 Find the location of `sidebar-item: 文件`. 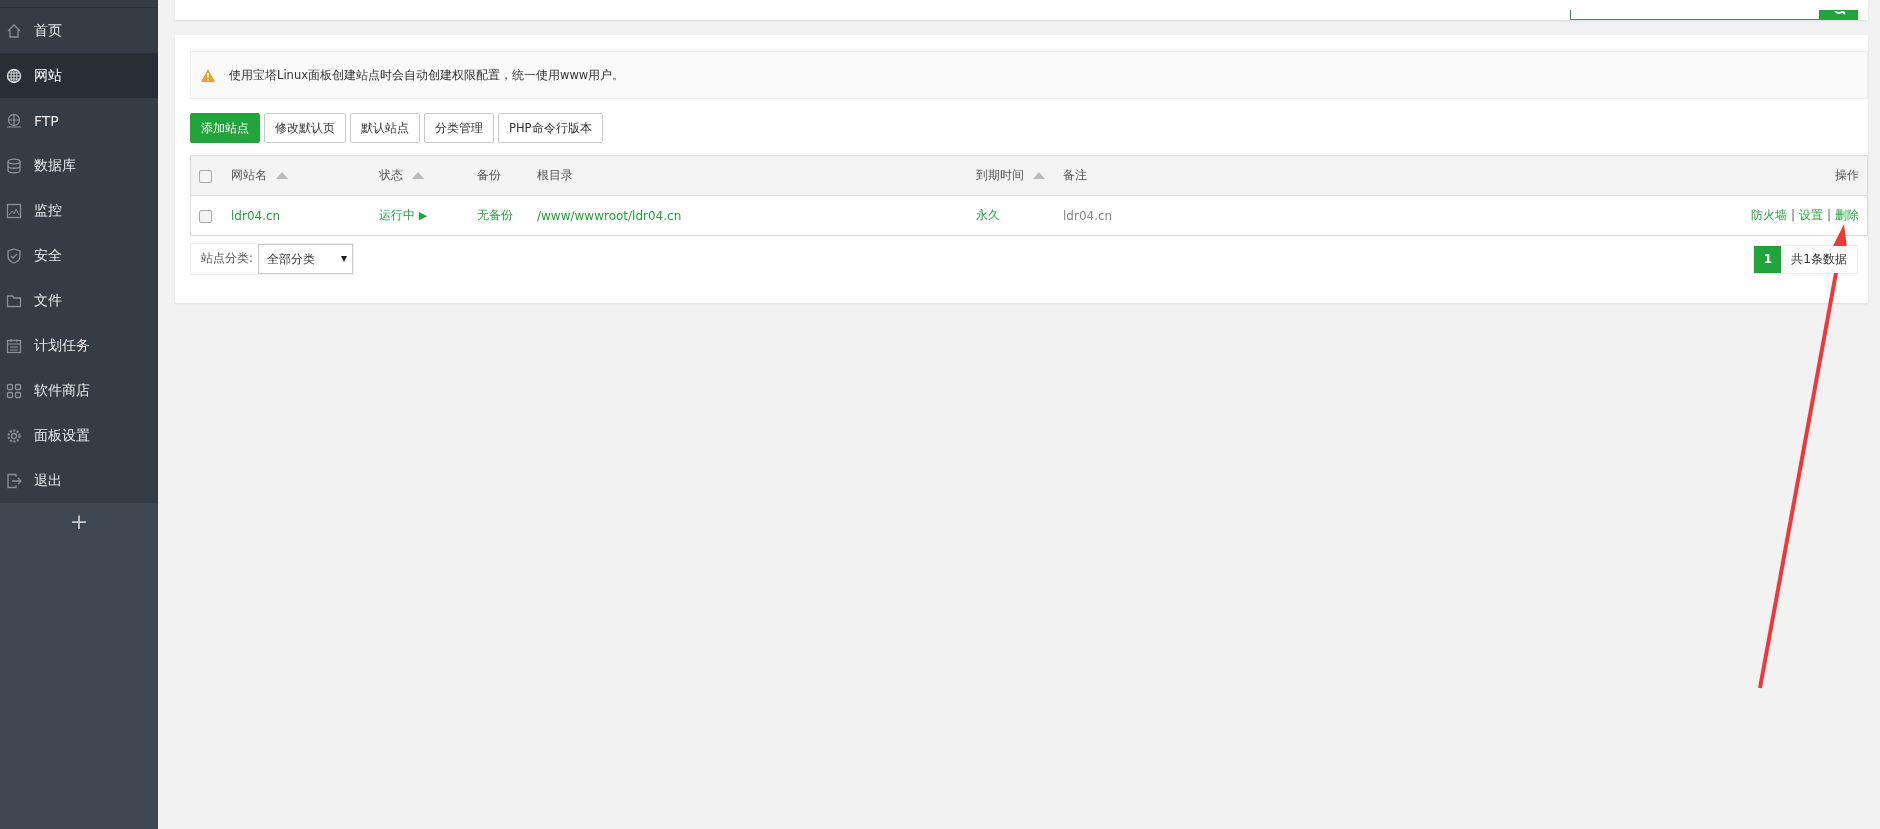

sidebar-item: 文件 is located at coordinates (79, 300).